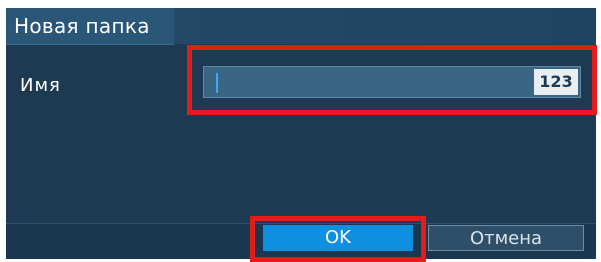 This screenshot has height=262, width=601. What do you see at coordinates (338, 239) in the screenshot?
I see `ok-highlight-box` at bounding box center [338, 239].